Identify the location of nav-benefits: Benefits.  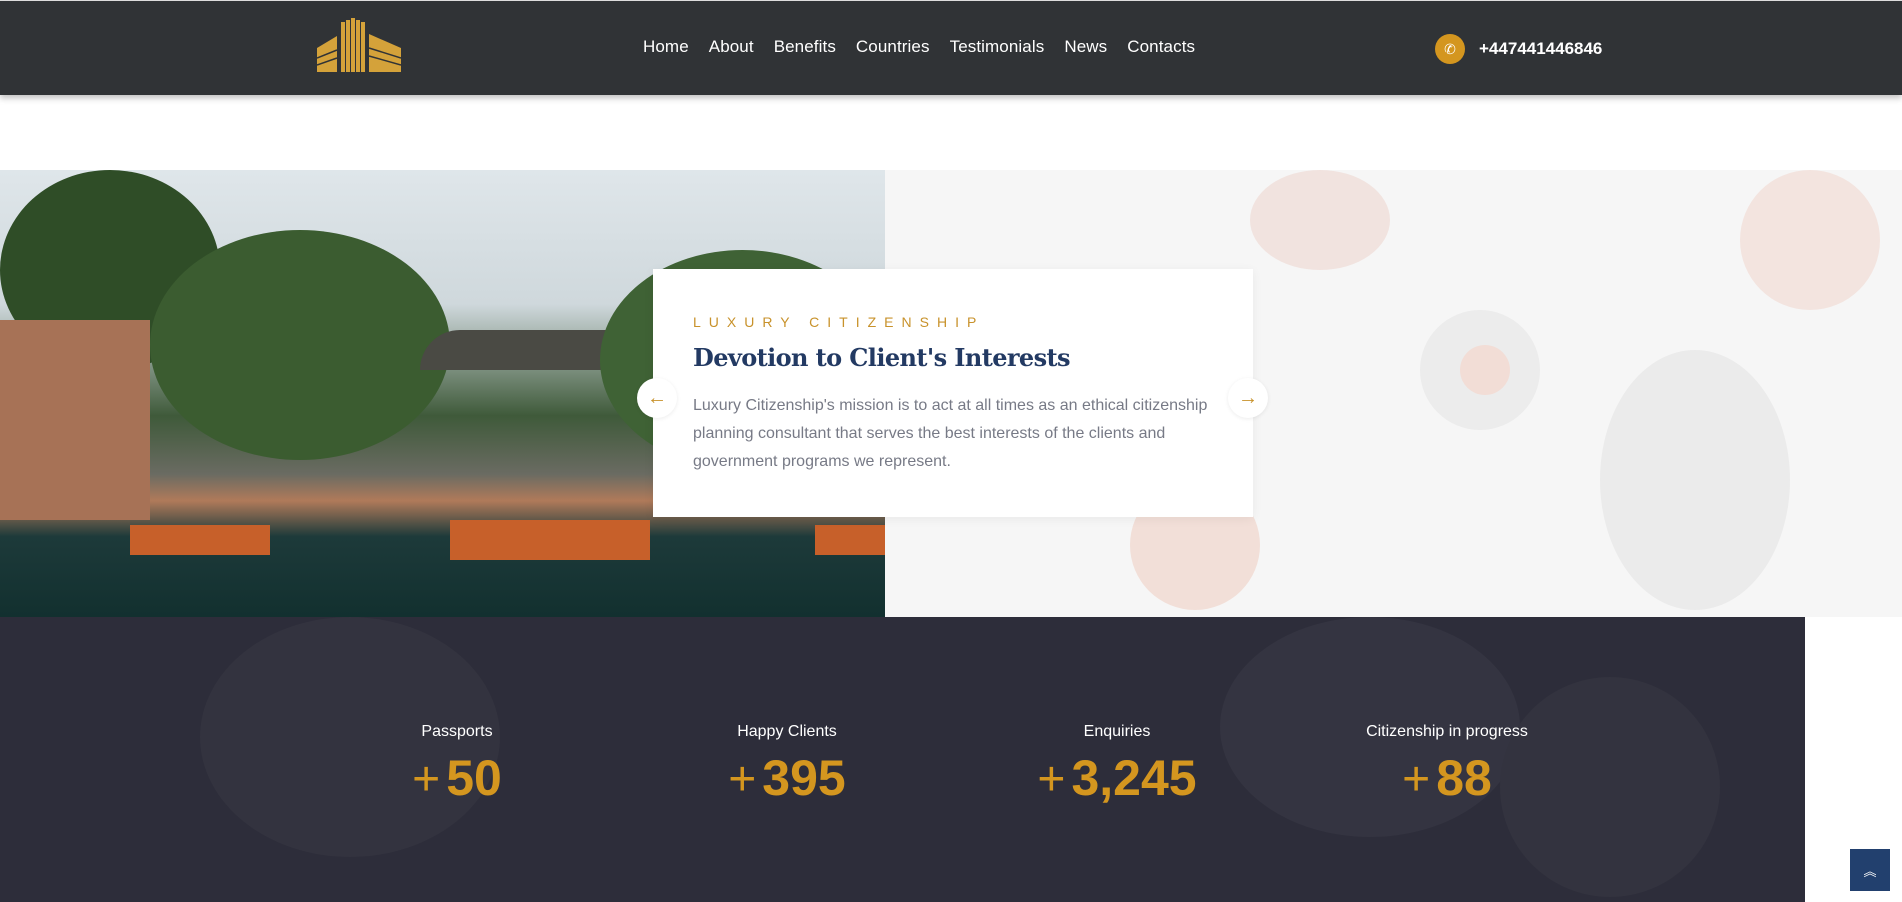
(805, 47).